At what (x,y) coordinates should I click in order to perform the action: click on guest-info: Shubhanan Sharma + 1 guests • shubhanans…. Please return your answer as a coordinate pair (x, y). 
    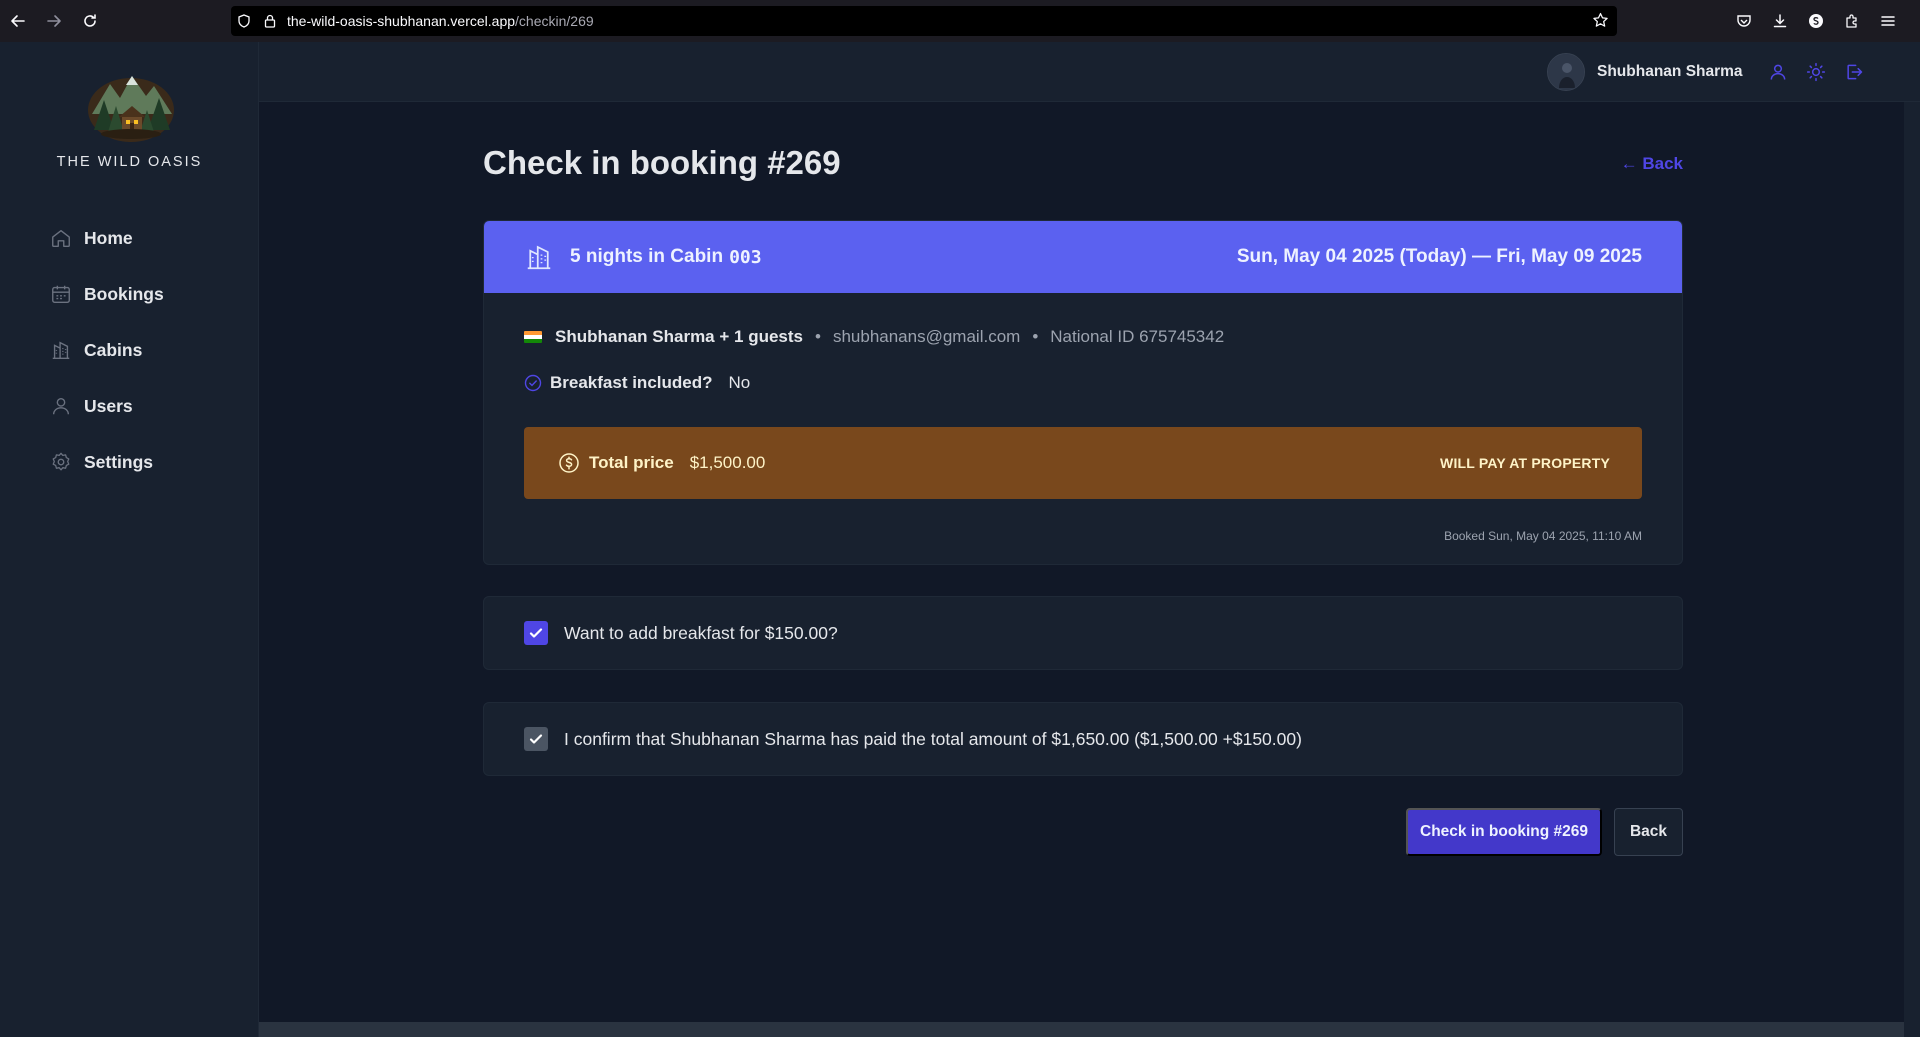
    Looking at the image, I should click on (1083, 337).